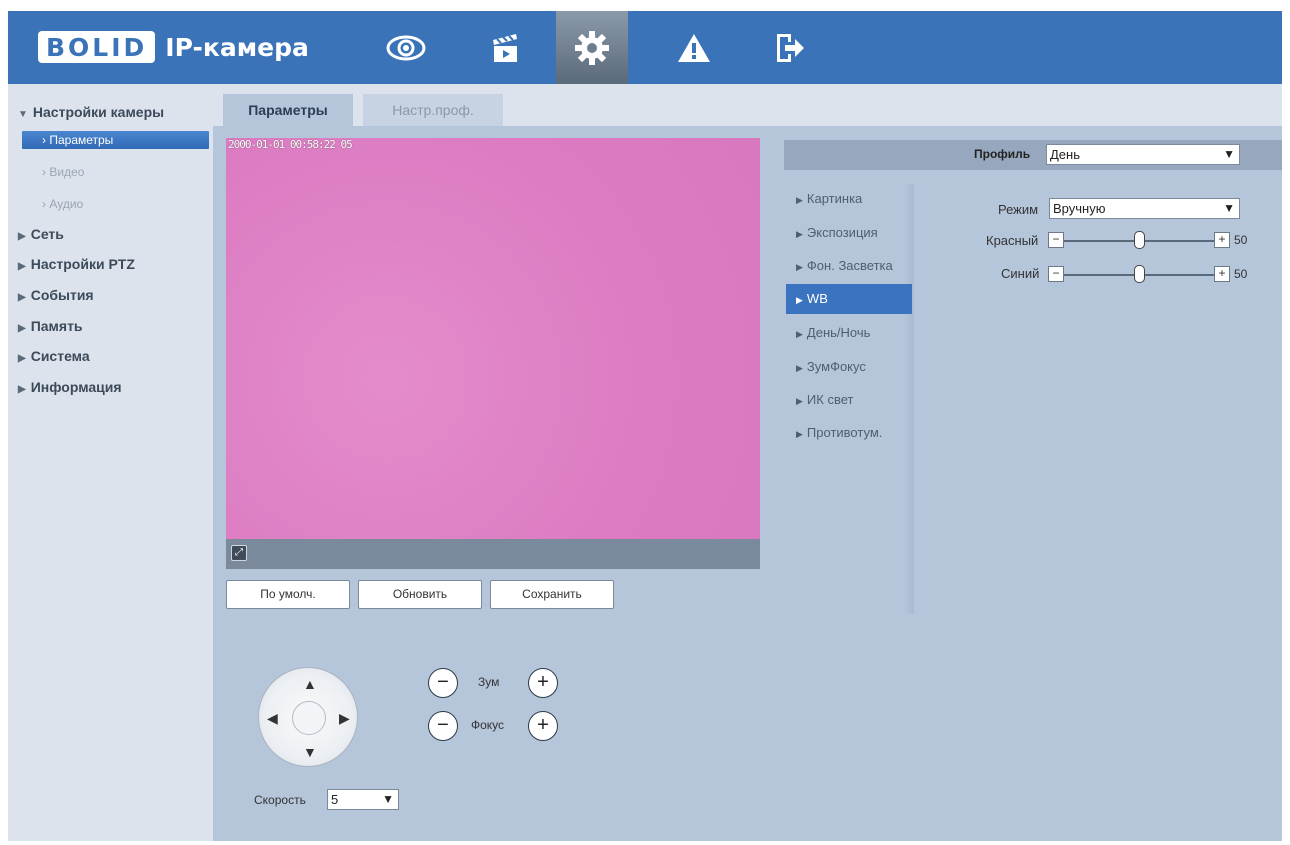 Image resolution: width=1290 pixels, height=845 pixels. I want to click on red-value: 50, so click(1241, 240).